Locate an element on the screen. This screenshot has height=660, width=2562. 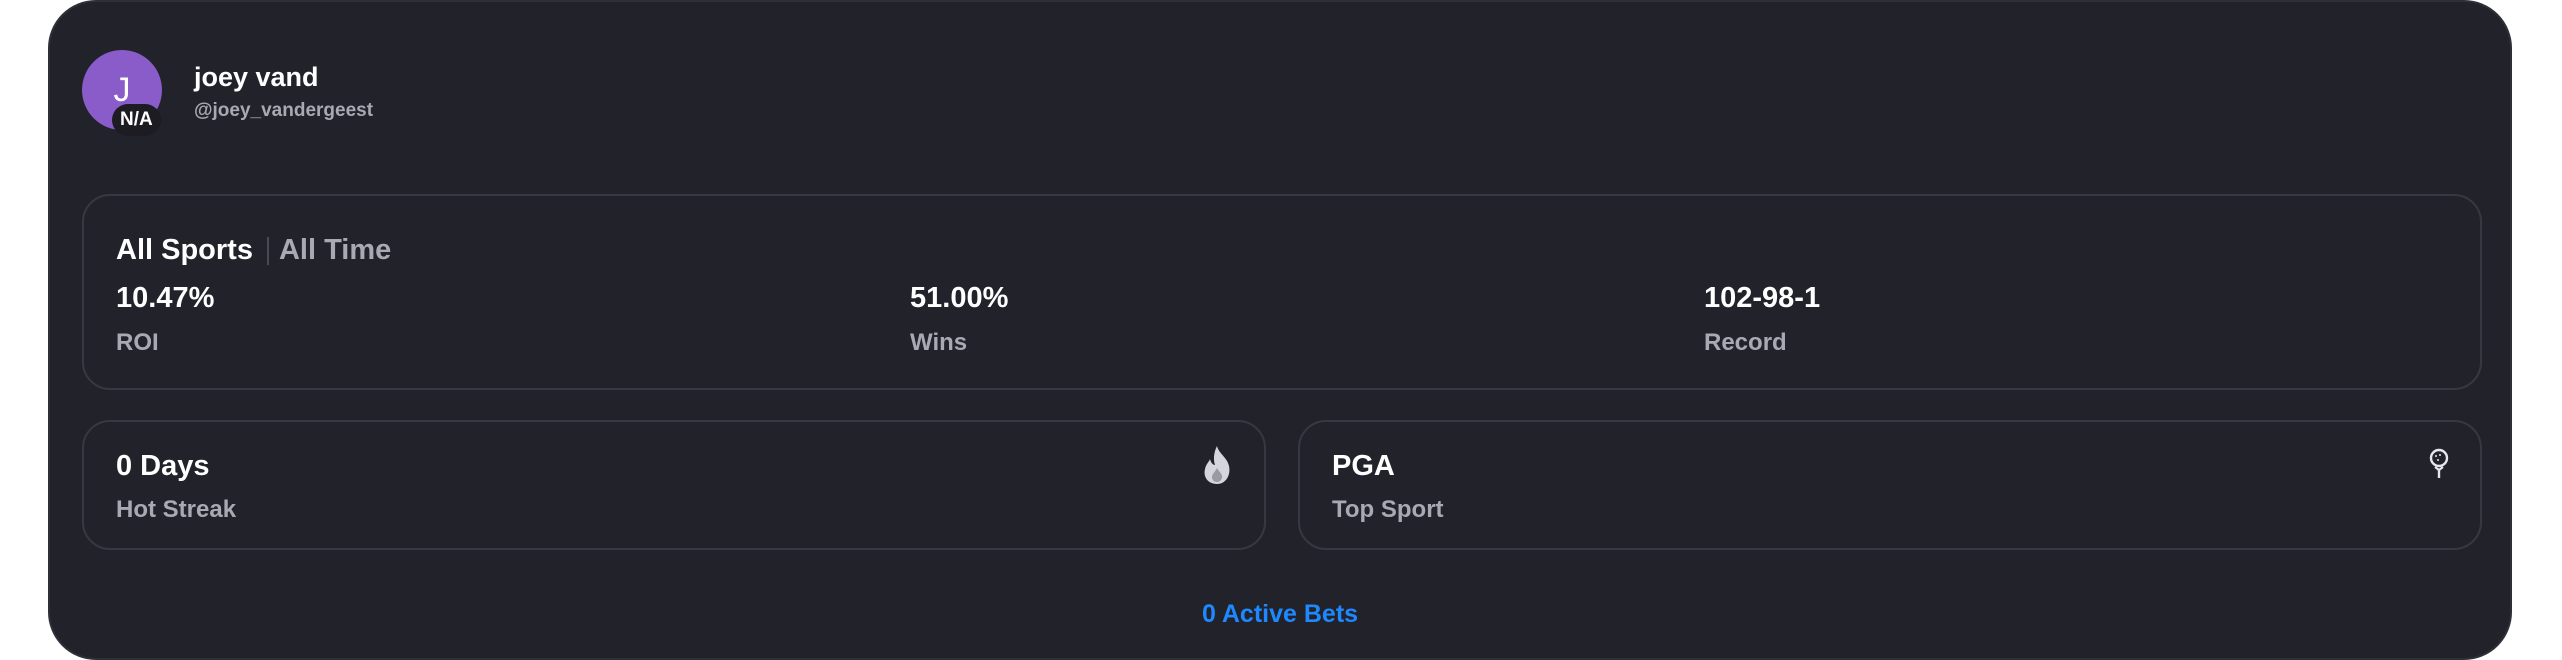
profile-name: joey vand is located at coordinates (256, 77).